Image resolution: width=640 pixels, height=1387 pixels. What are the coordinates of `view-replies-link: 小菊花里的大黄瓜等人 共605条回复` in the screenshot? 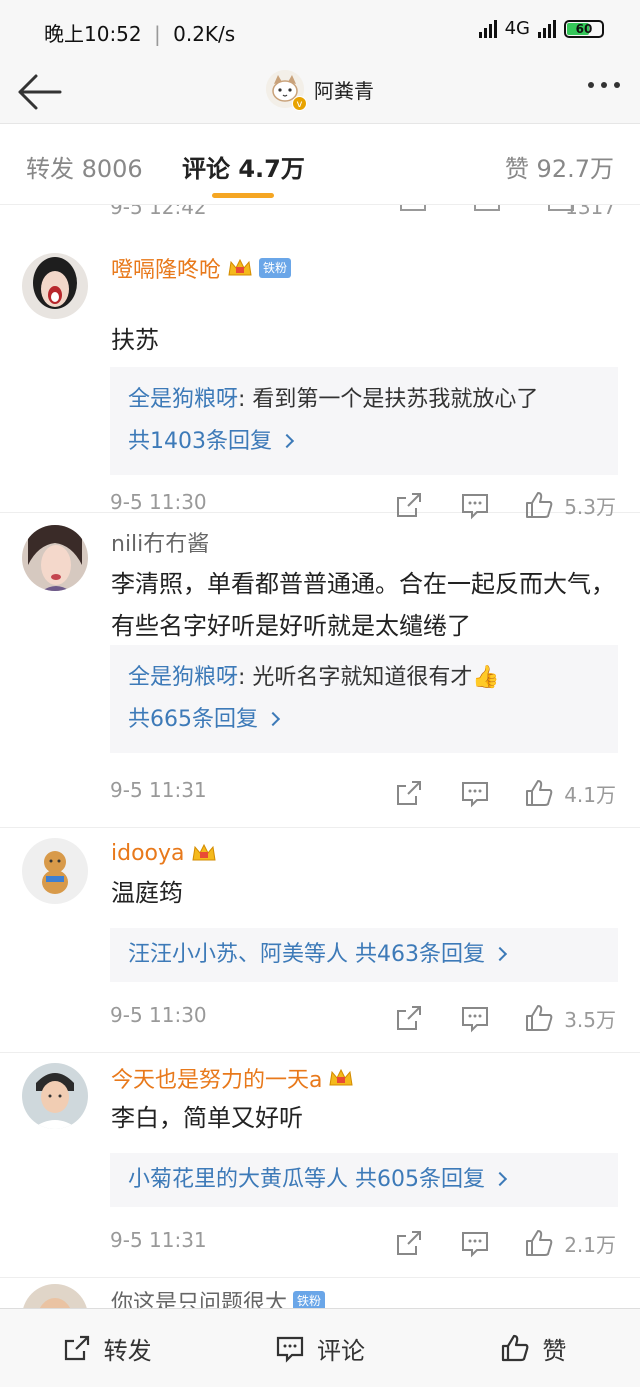 It's located at (364, 1180).